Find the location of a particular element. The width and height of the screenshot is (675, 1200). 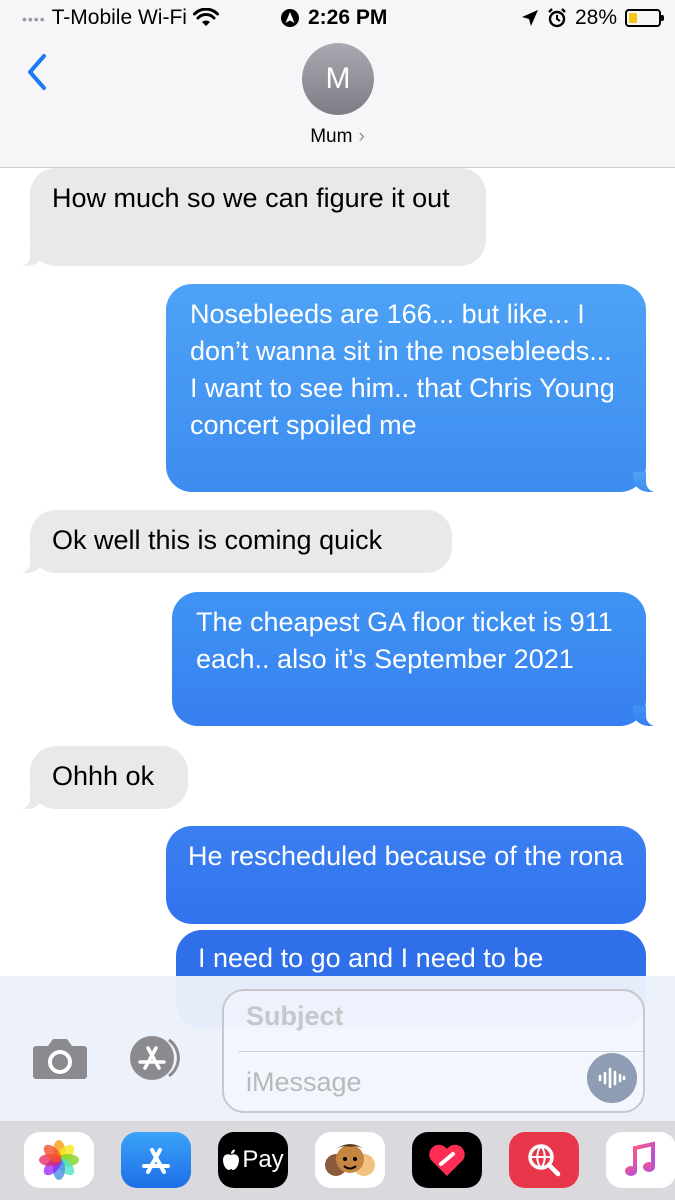

message-input: Subject iMessage is located at coordinates (433, 1051).